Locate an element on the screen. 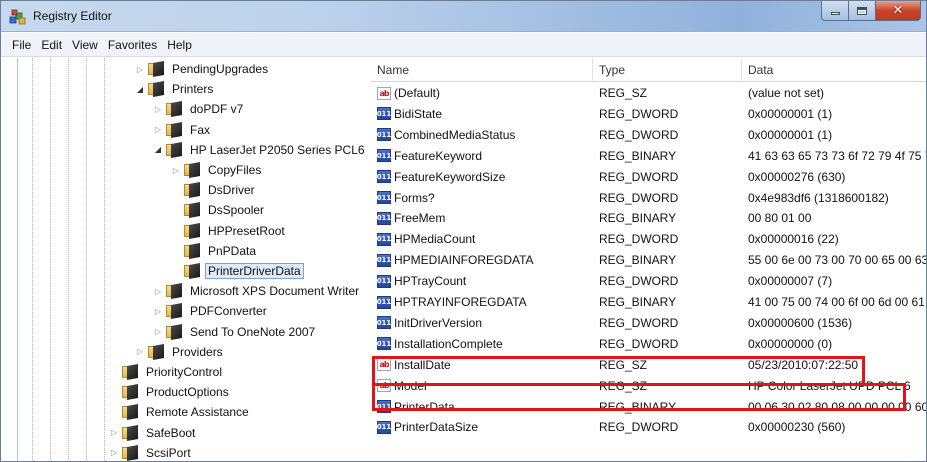 The width and height of the screenshot is (927, 462). column-header-name: Name is located at coordinates (482, 70).